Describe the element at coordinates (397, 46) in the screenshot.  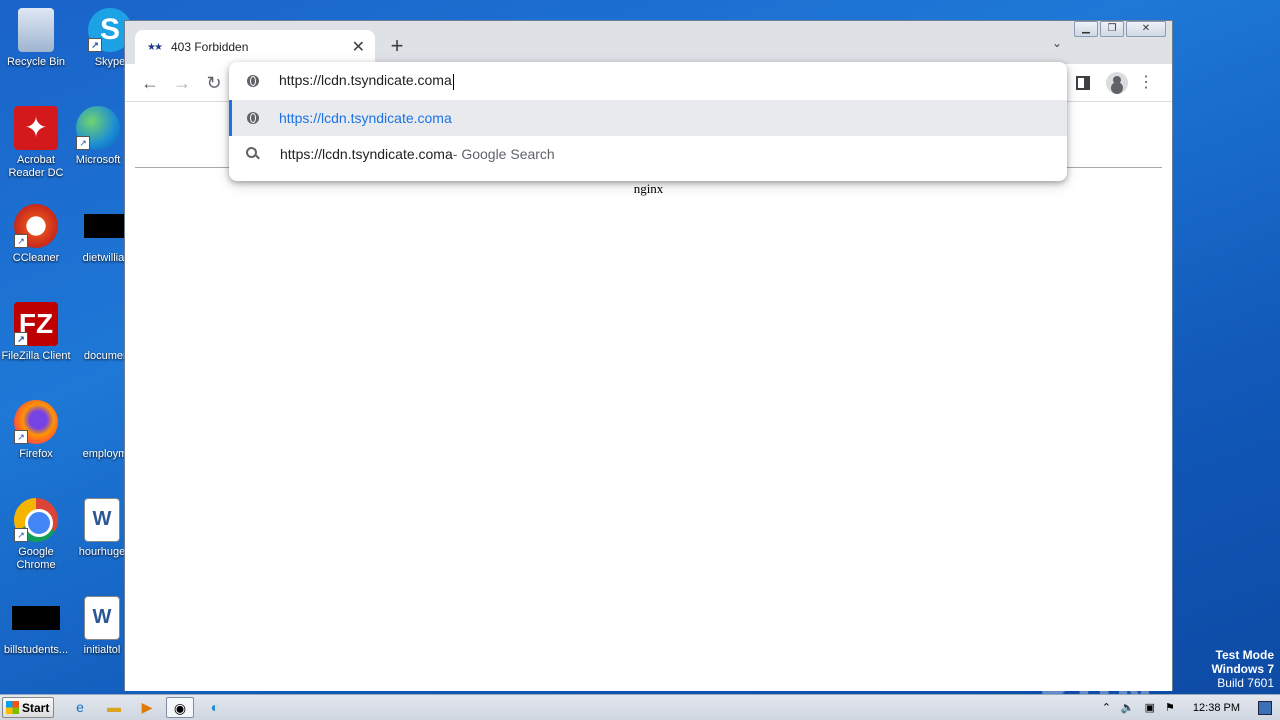
I see `new-tab-button: +` at that location.